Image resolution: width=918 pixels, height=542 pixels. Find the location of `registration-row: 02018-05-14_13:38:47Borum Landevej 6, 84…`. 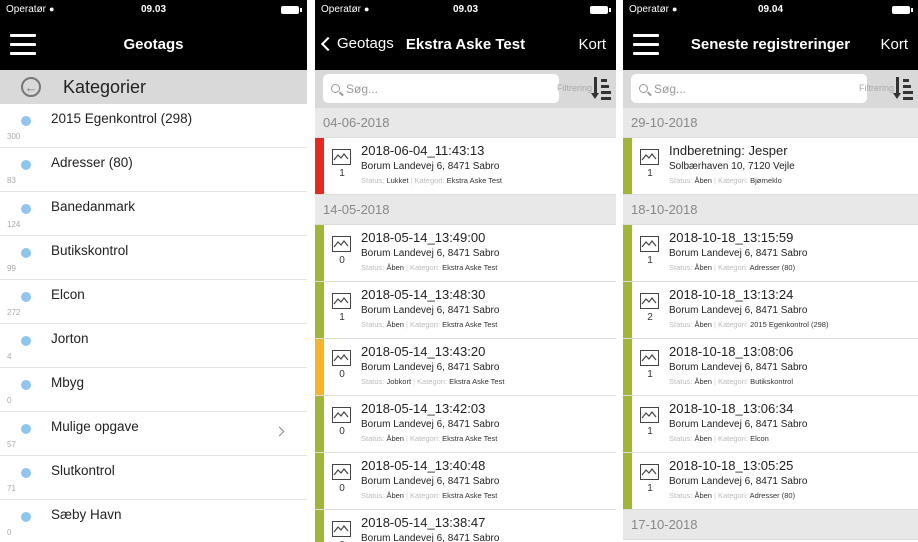

registration-row: 02018-05-14_13:38:47Borum Landevej 6, 84… is located at coordinates (465, 526).